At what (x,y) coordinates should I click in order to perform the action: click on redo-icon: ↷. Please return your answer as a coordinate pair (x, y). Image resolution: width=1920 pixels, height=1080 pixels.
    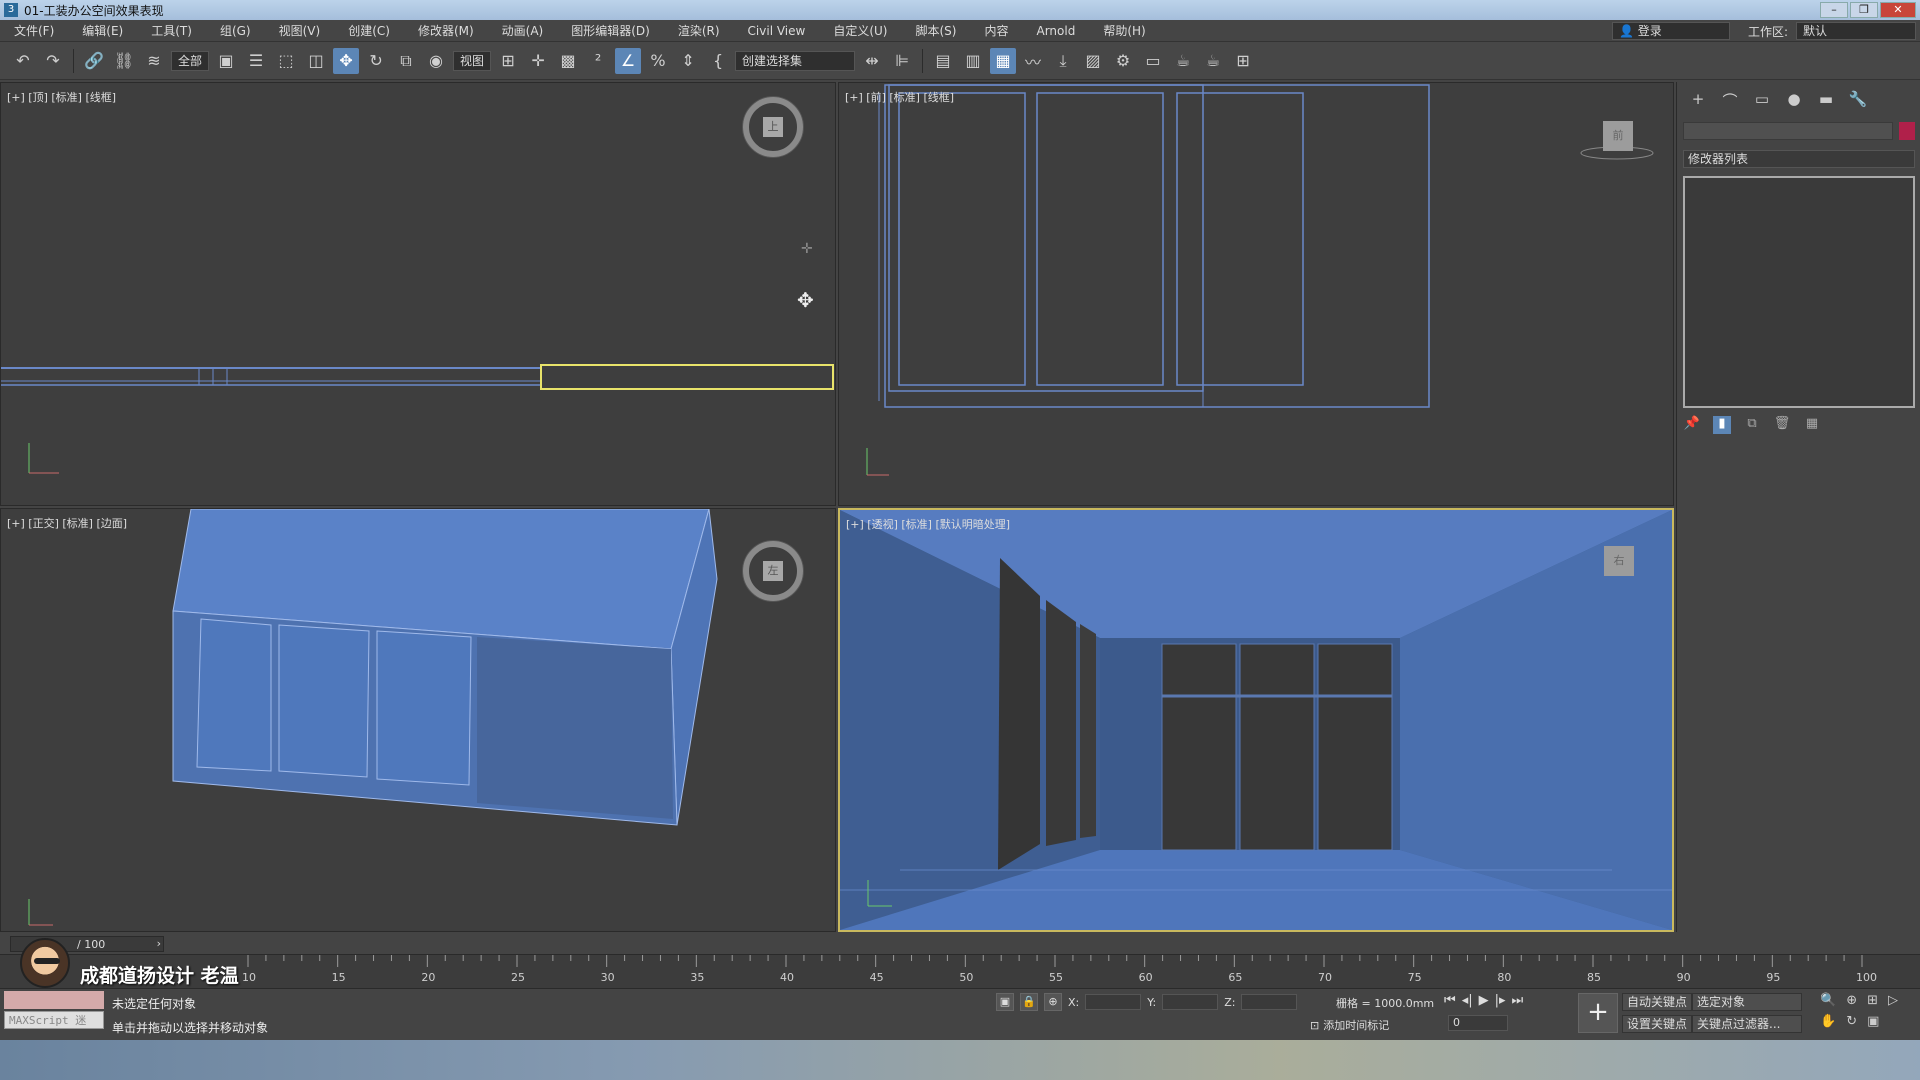
    Looking at the image, I should click on (53, 61).